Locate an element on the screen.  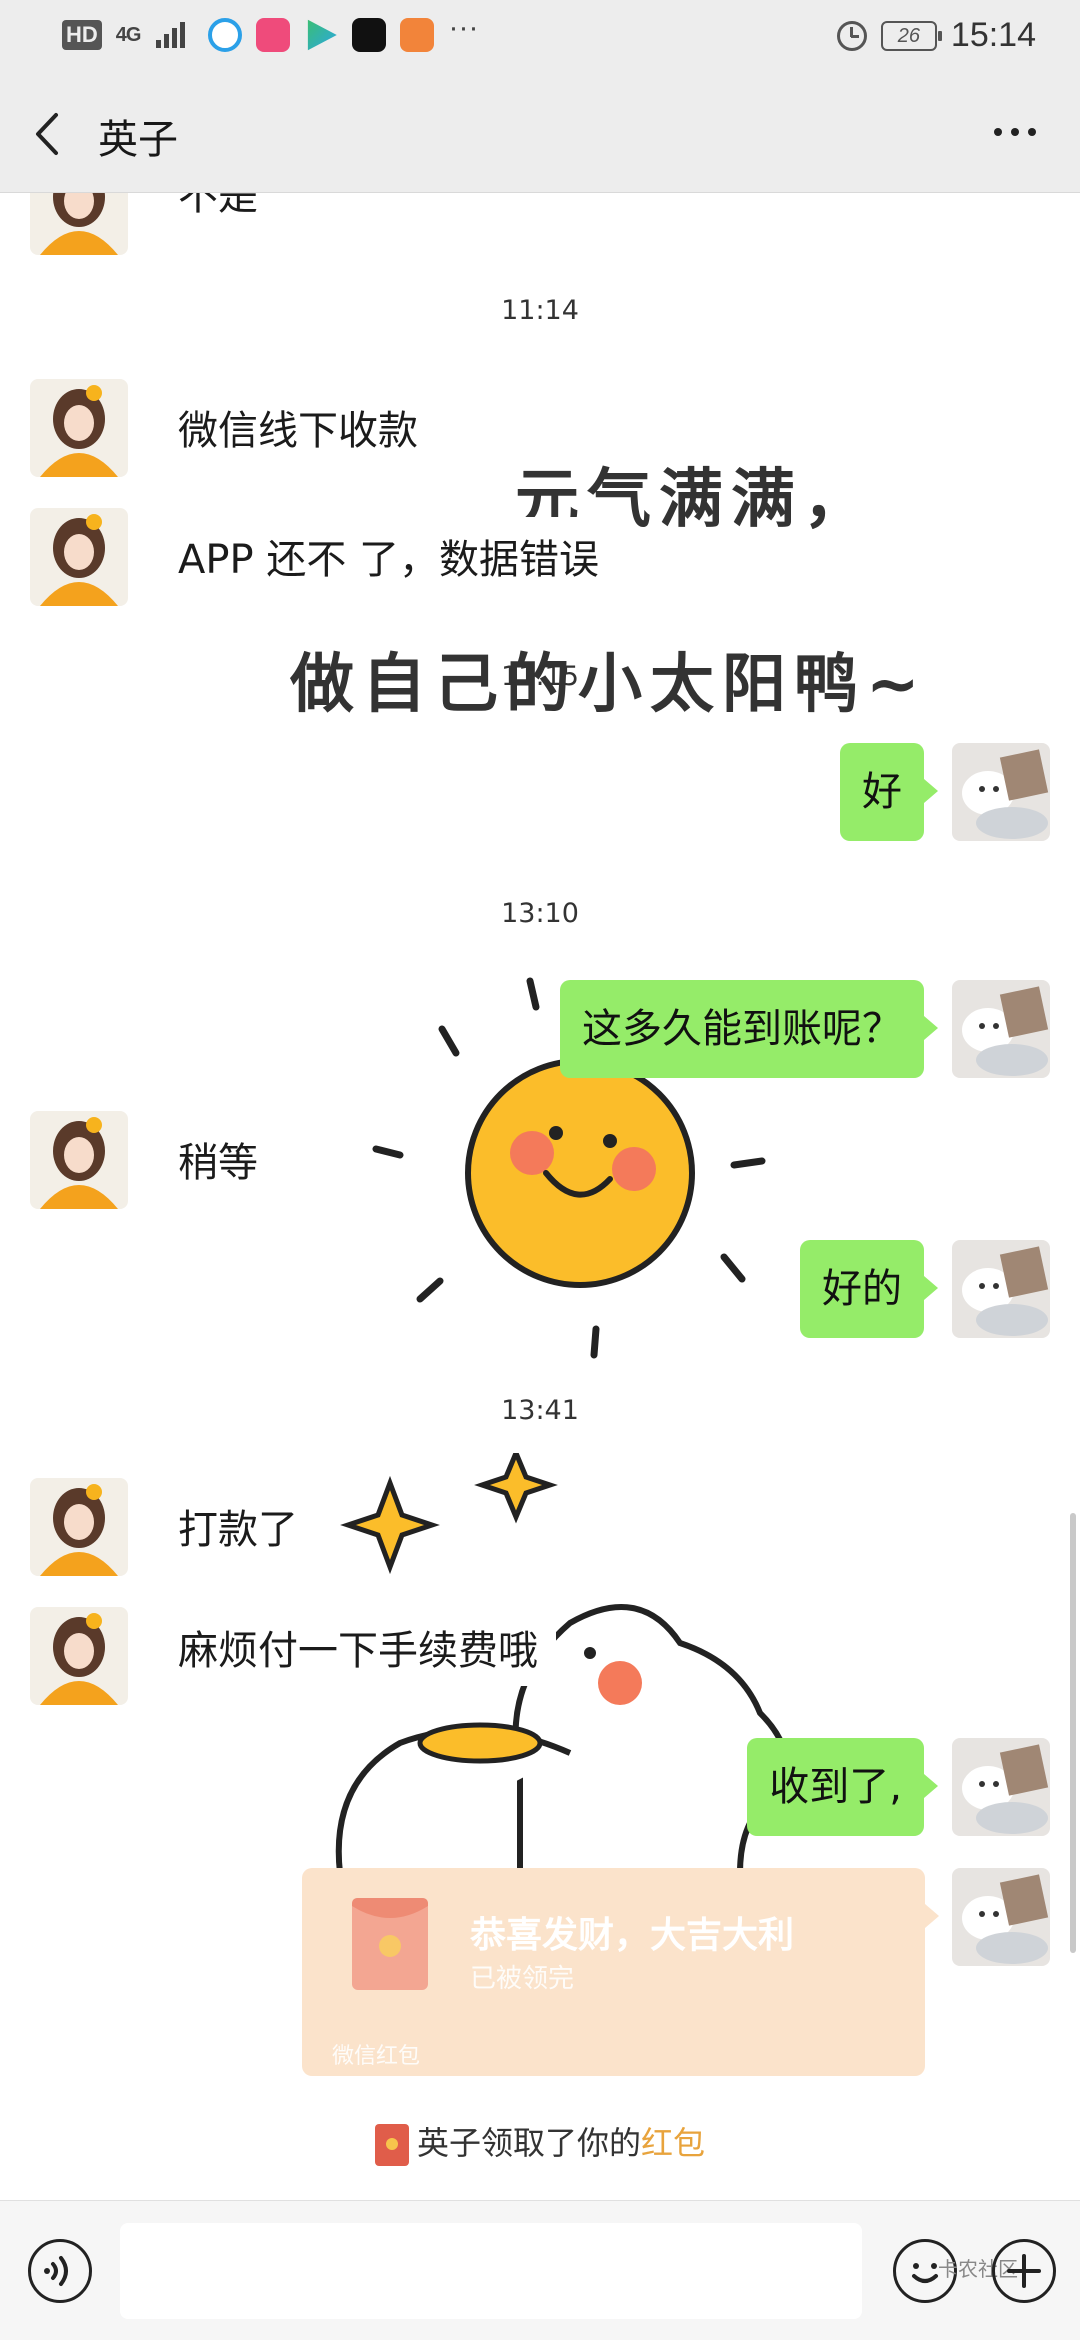
hd-indicator: HD is located at coordinates (82, 35).